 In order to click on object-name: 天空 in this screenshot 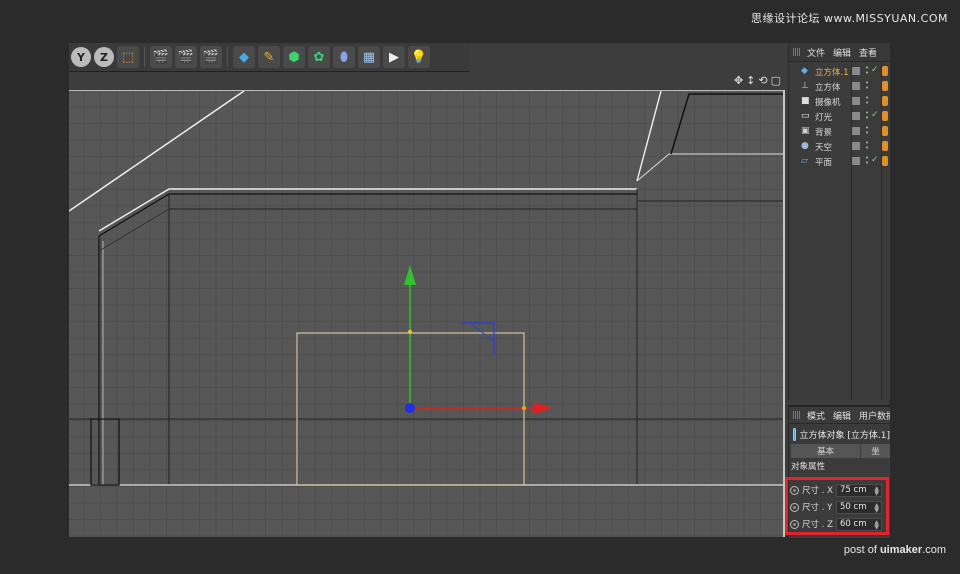, I will do `click(823, 147)`.